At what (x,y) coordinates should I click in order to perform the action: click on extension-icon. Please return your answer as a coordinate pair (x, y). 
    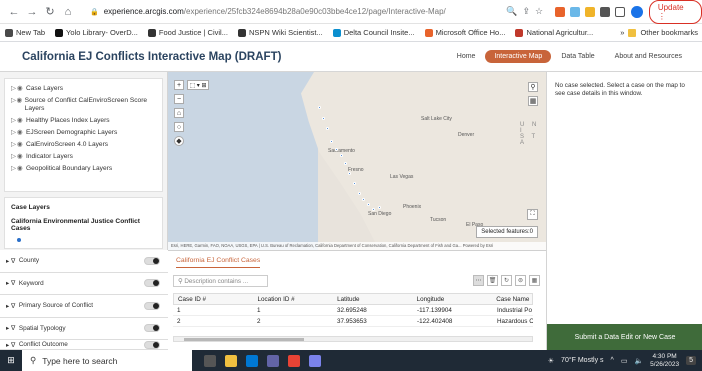
    Looking at the image, I should click on (590, 11).